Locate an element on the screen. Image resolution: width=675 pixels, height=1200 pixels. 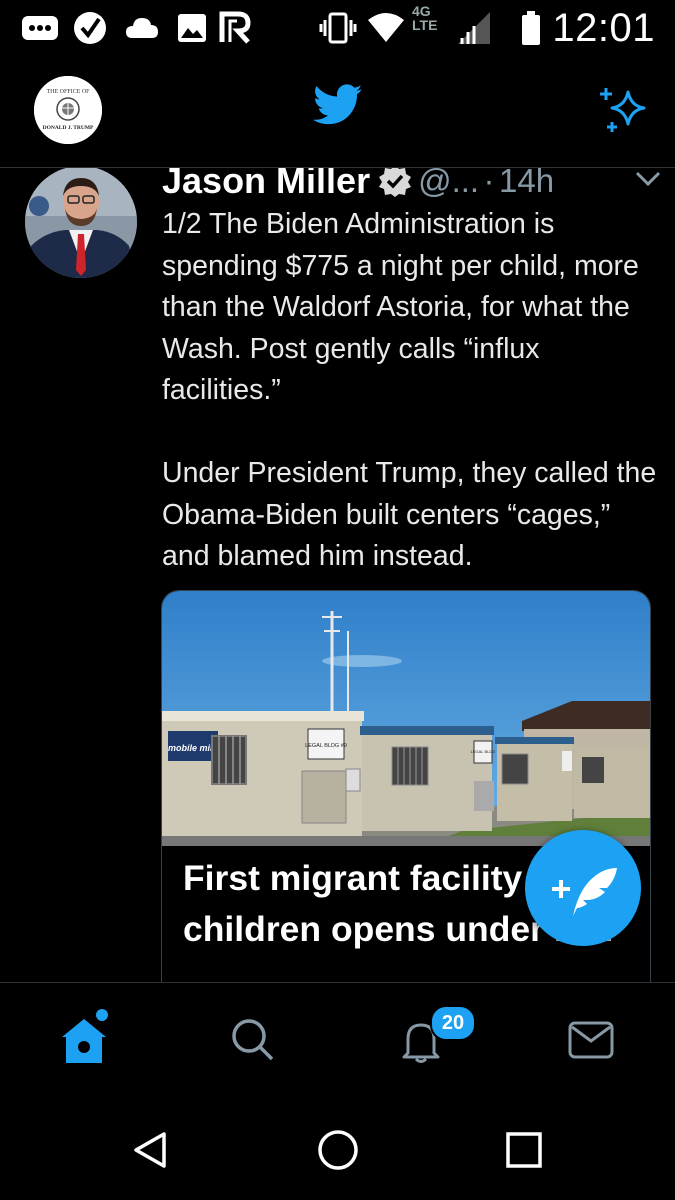
system-navigation-bar is located at coordinates (337, 1146).